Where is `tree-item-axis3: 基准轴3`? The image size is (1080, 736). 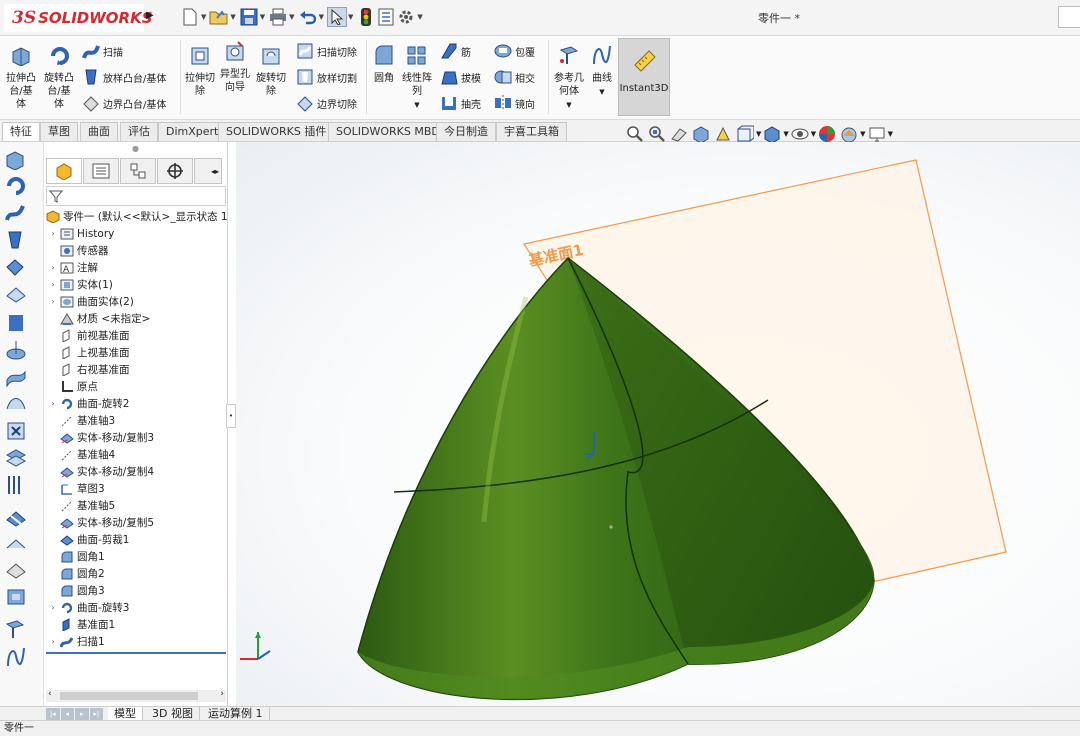
tree-item-axis3: 基准轴3 is located at coordinates (79, 420).